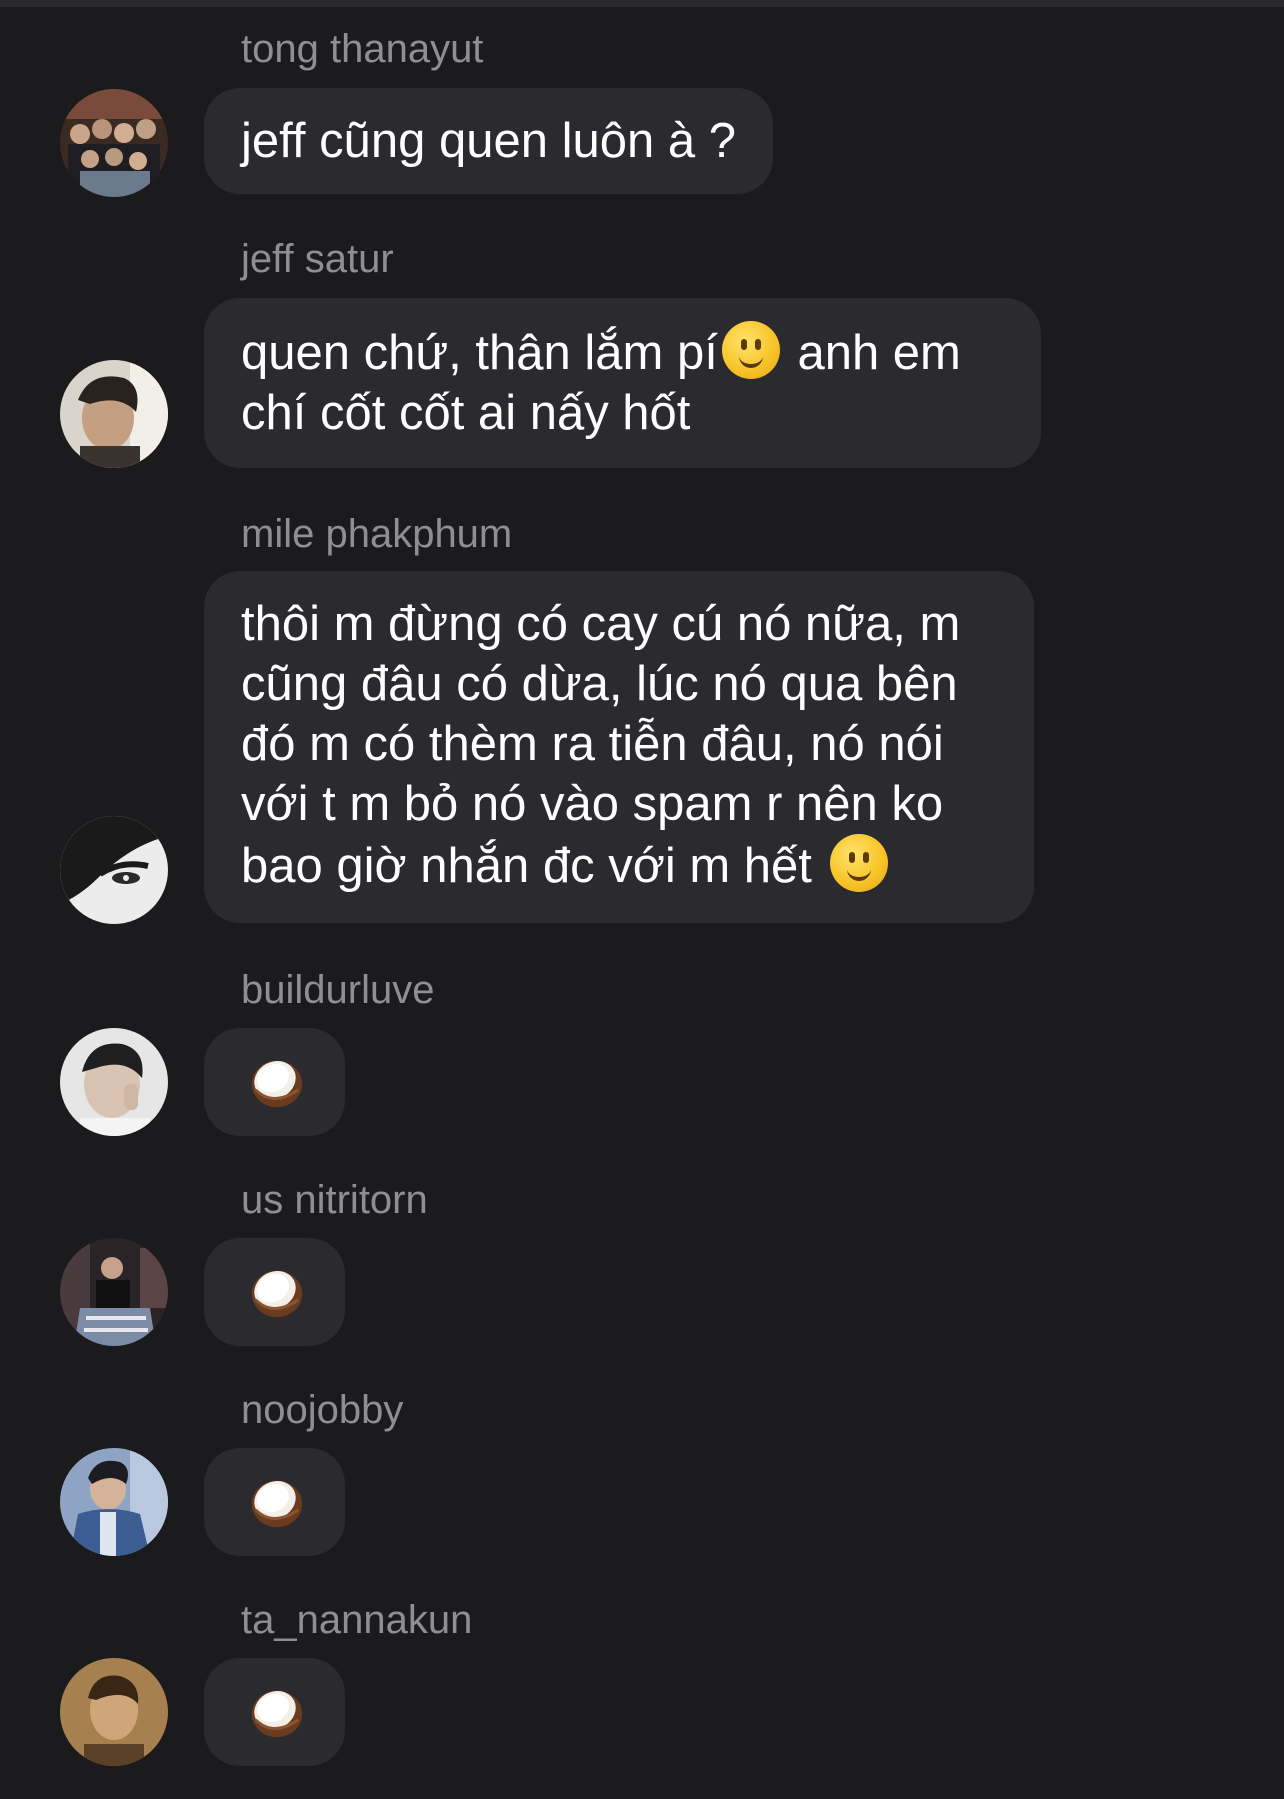  Describe the element at coordinates (114, 1082) in the screenshot. I see `avatar-buildurluve` at that location.